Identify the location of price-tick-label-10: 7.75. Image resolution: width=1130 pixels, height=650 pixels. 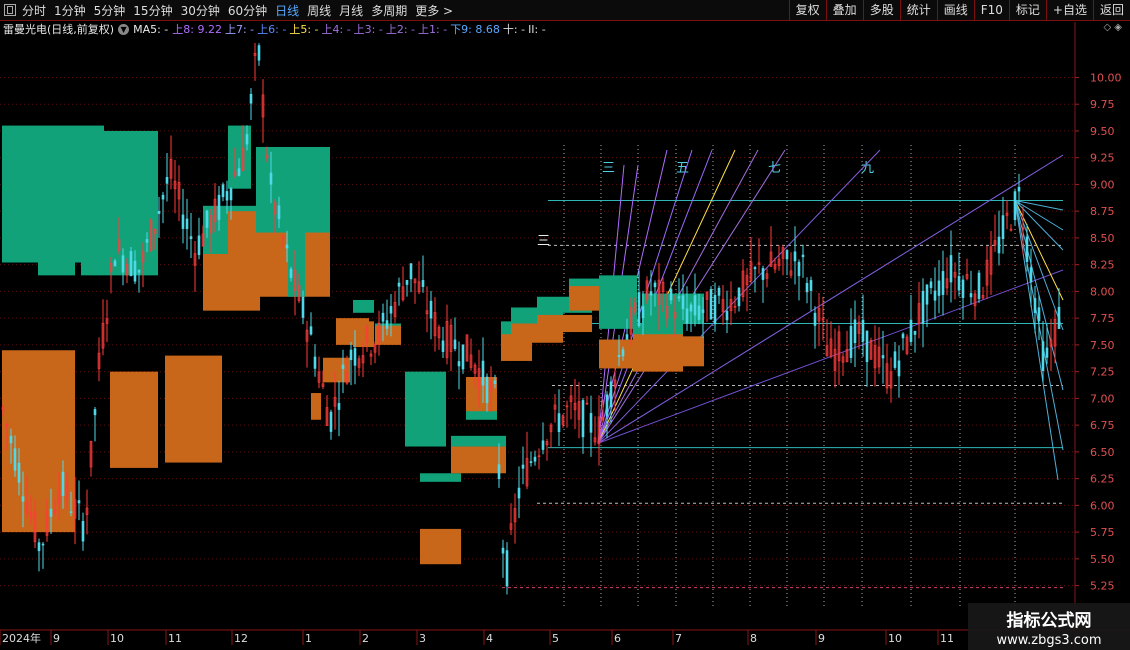
(1102, 318).